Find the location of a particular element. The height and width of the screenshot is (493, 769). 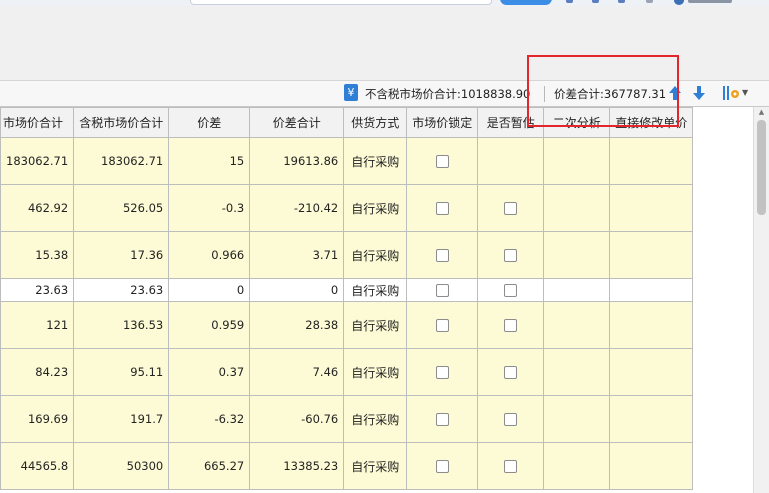

chevron-down-icon: ▼ is located at coordinates (746, 93).